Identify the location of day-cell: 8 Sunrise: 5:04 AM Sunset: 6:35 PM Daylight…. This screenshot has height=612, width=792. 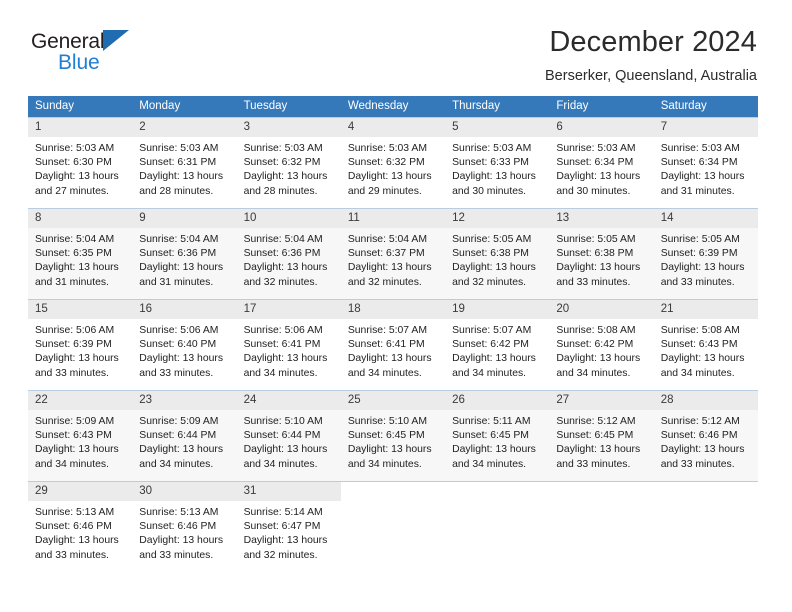
(80, 254).